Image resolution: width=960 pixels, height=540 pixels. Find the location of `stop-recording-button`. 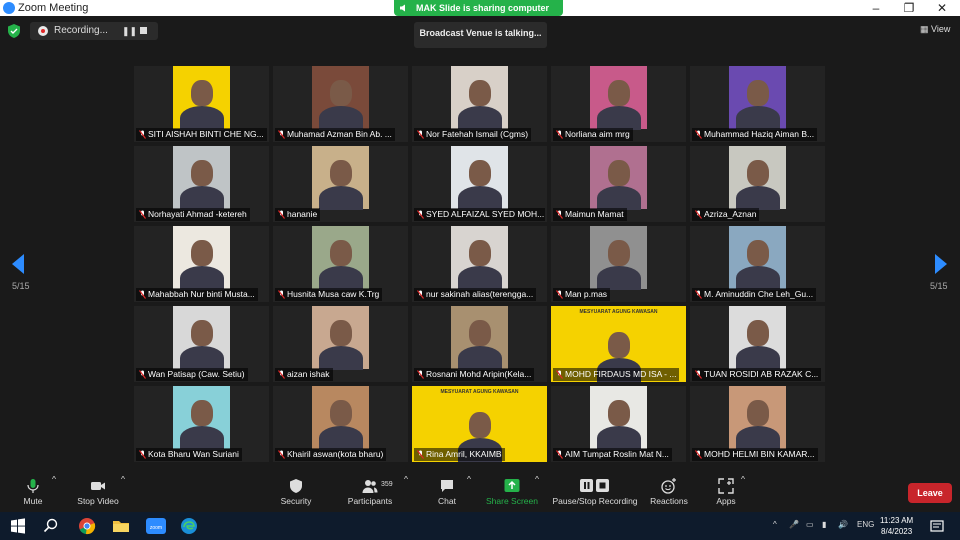

stop-recording-button is located at coordinates (143, 30).